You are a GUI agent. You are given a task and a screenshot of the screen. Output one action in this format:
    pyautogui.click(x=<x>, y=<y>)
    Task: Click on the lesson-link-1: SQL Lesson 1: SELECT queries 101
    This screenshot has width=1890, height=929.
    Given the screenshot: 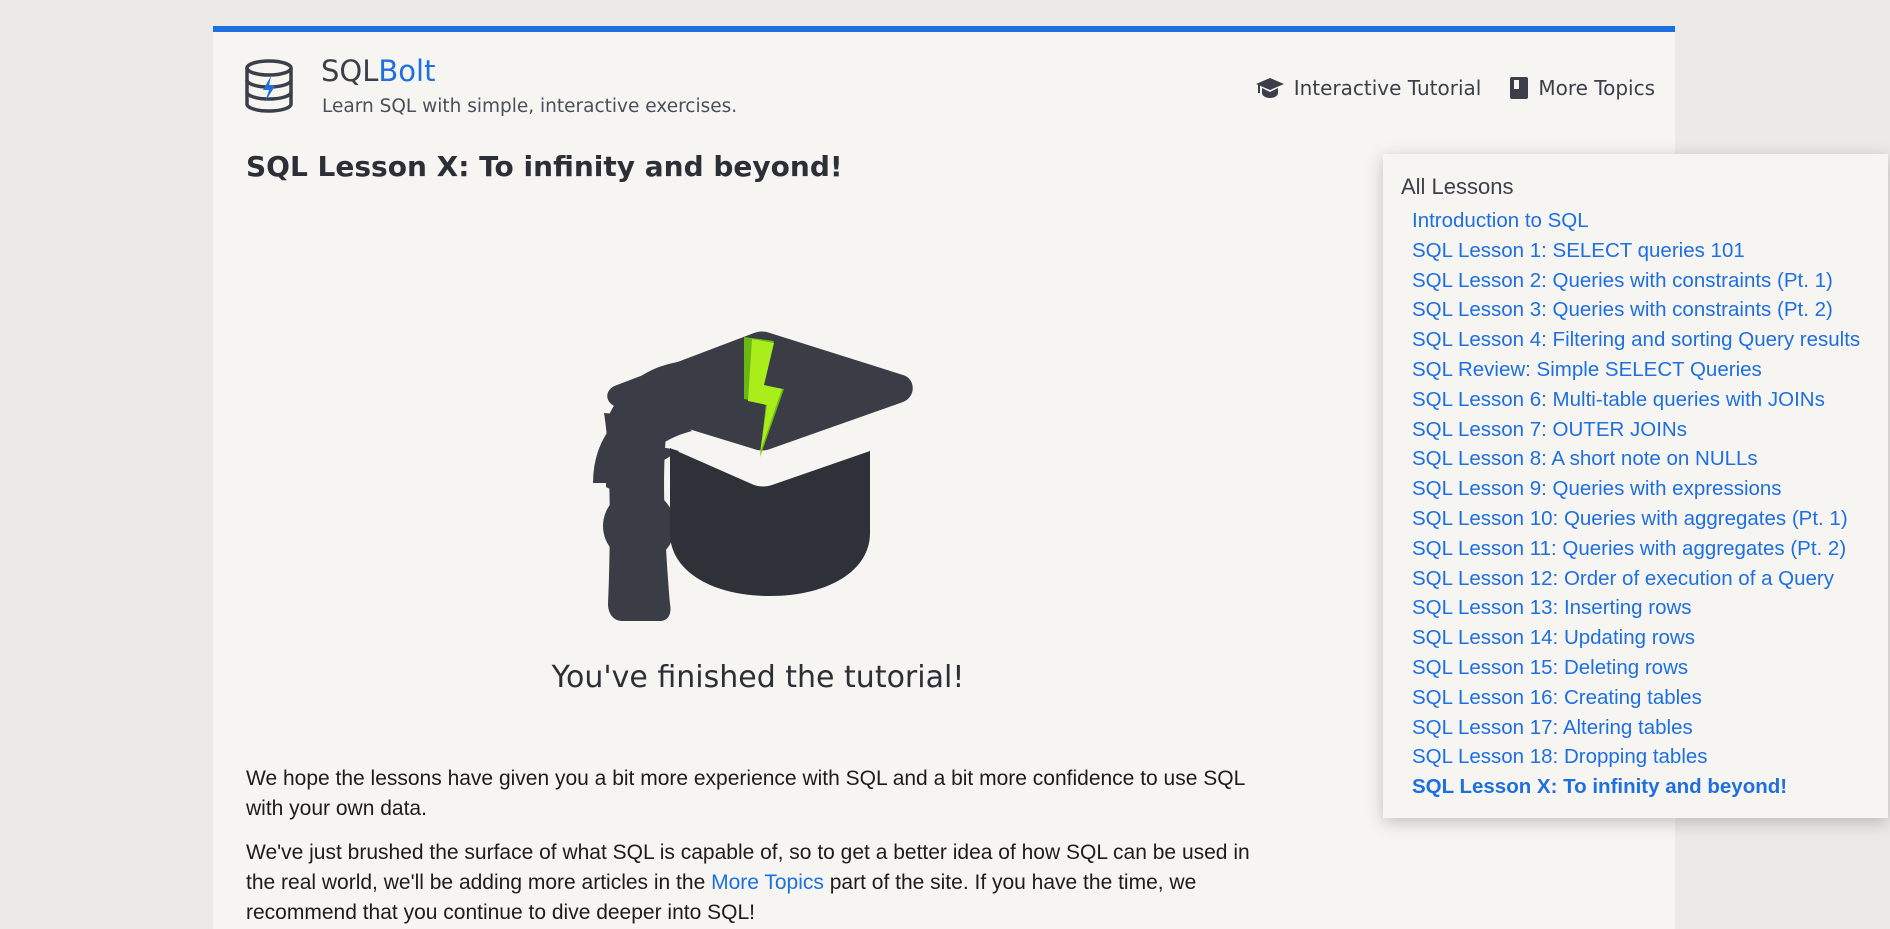 What is the action you would take?
    pyautogui.click(x=1641, y=251)
    